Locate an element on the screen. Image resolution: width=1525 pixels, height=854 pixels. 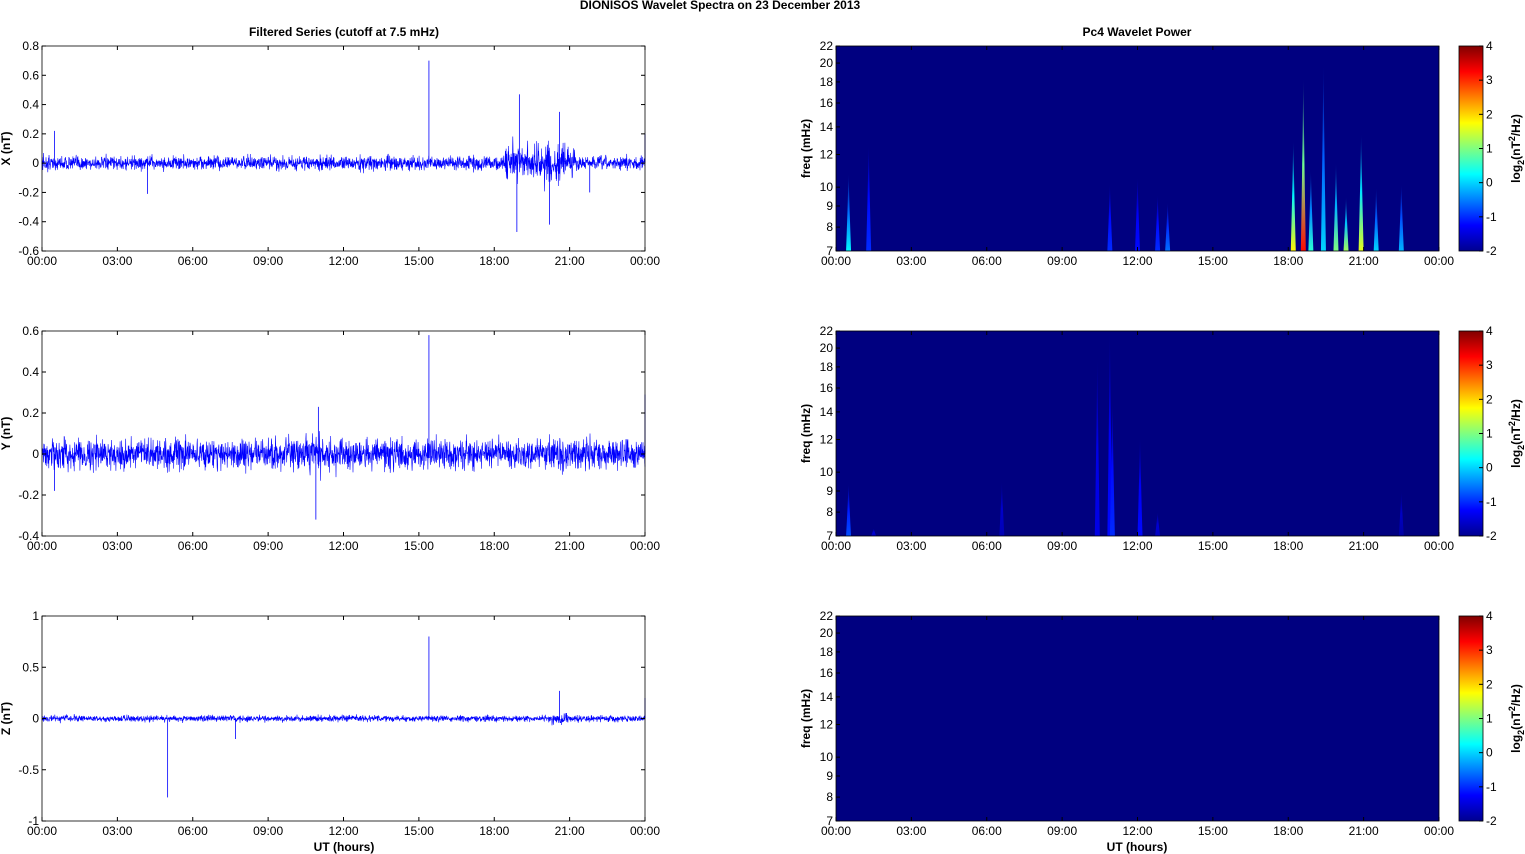
right-xlabel: UT (hours) is located at coordinates (1137, 847).